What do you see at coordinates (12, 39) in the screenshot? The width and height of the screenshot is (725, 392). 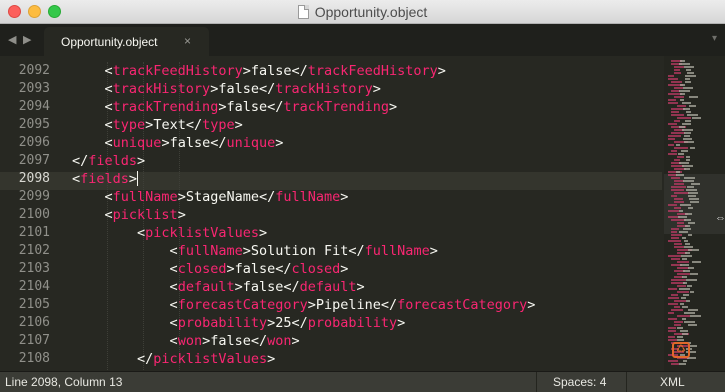 I see `back-arrow-icon: ◀` at bounding box center [12, 39].